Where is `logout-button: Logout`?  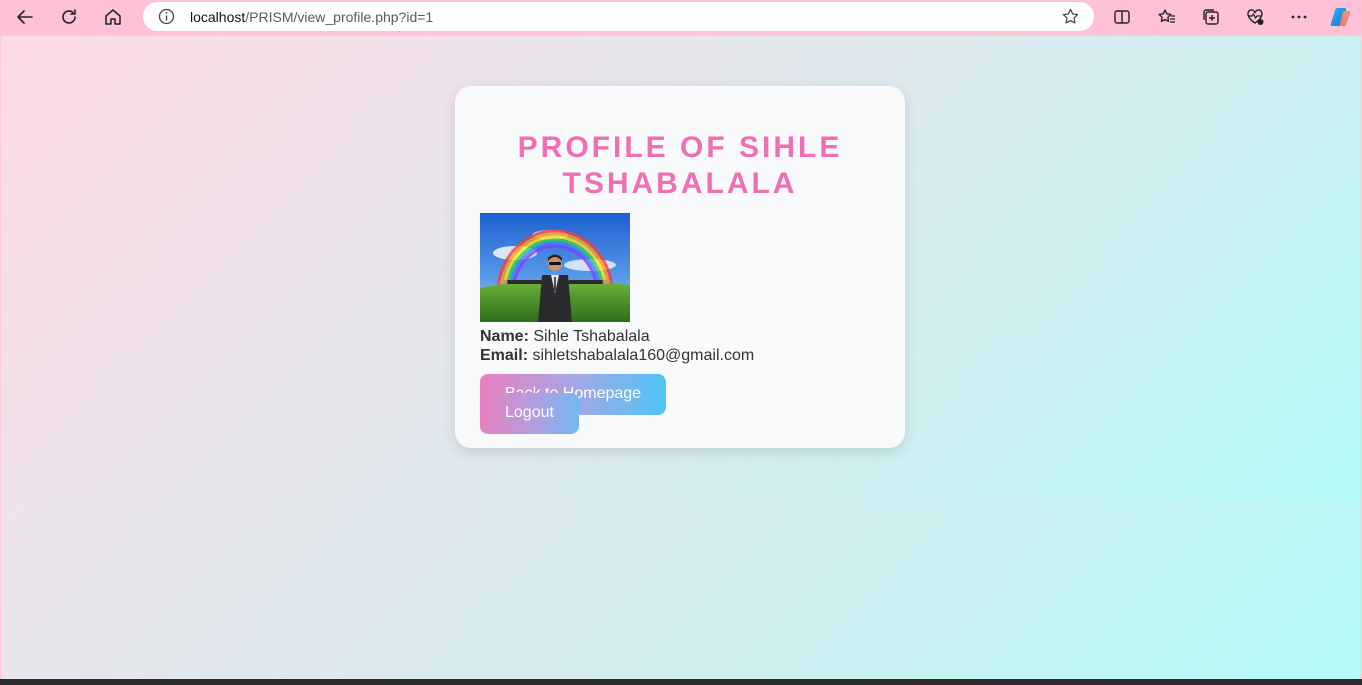 logout-button: Logout is located at coordinates (529, 413).